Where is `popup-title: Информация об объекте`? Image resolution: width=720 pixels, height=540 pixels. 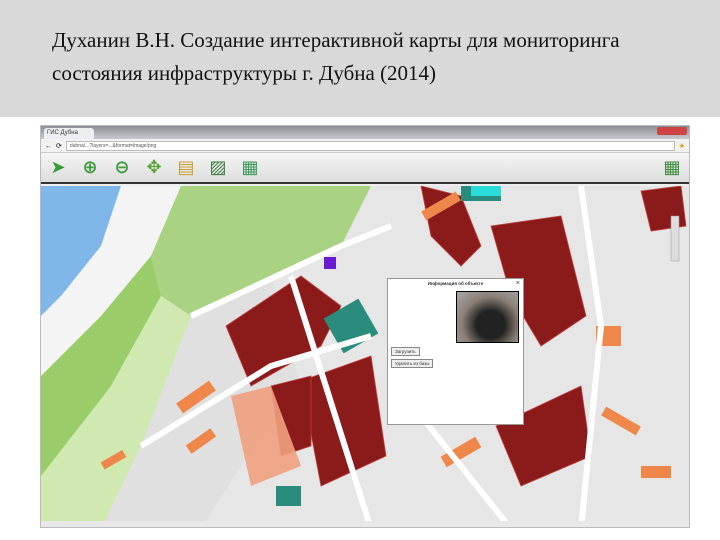 popup-title: Информация об объекте is located at coordinates (455, 283).